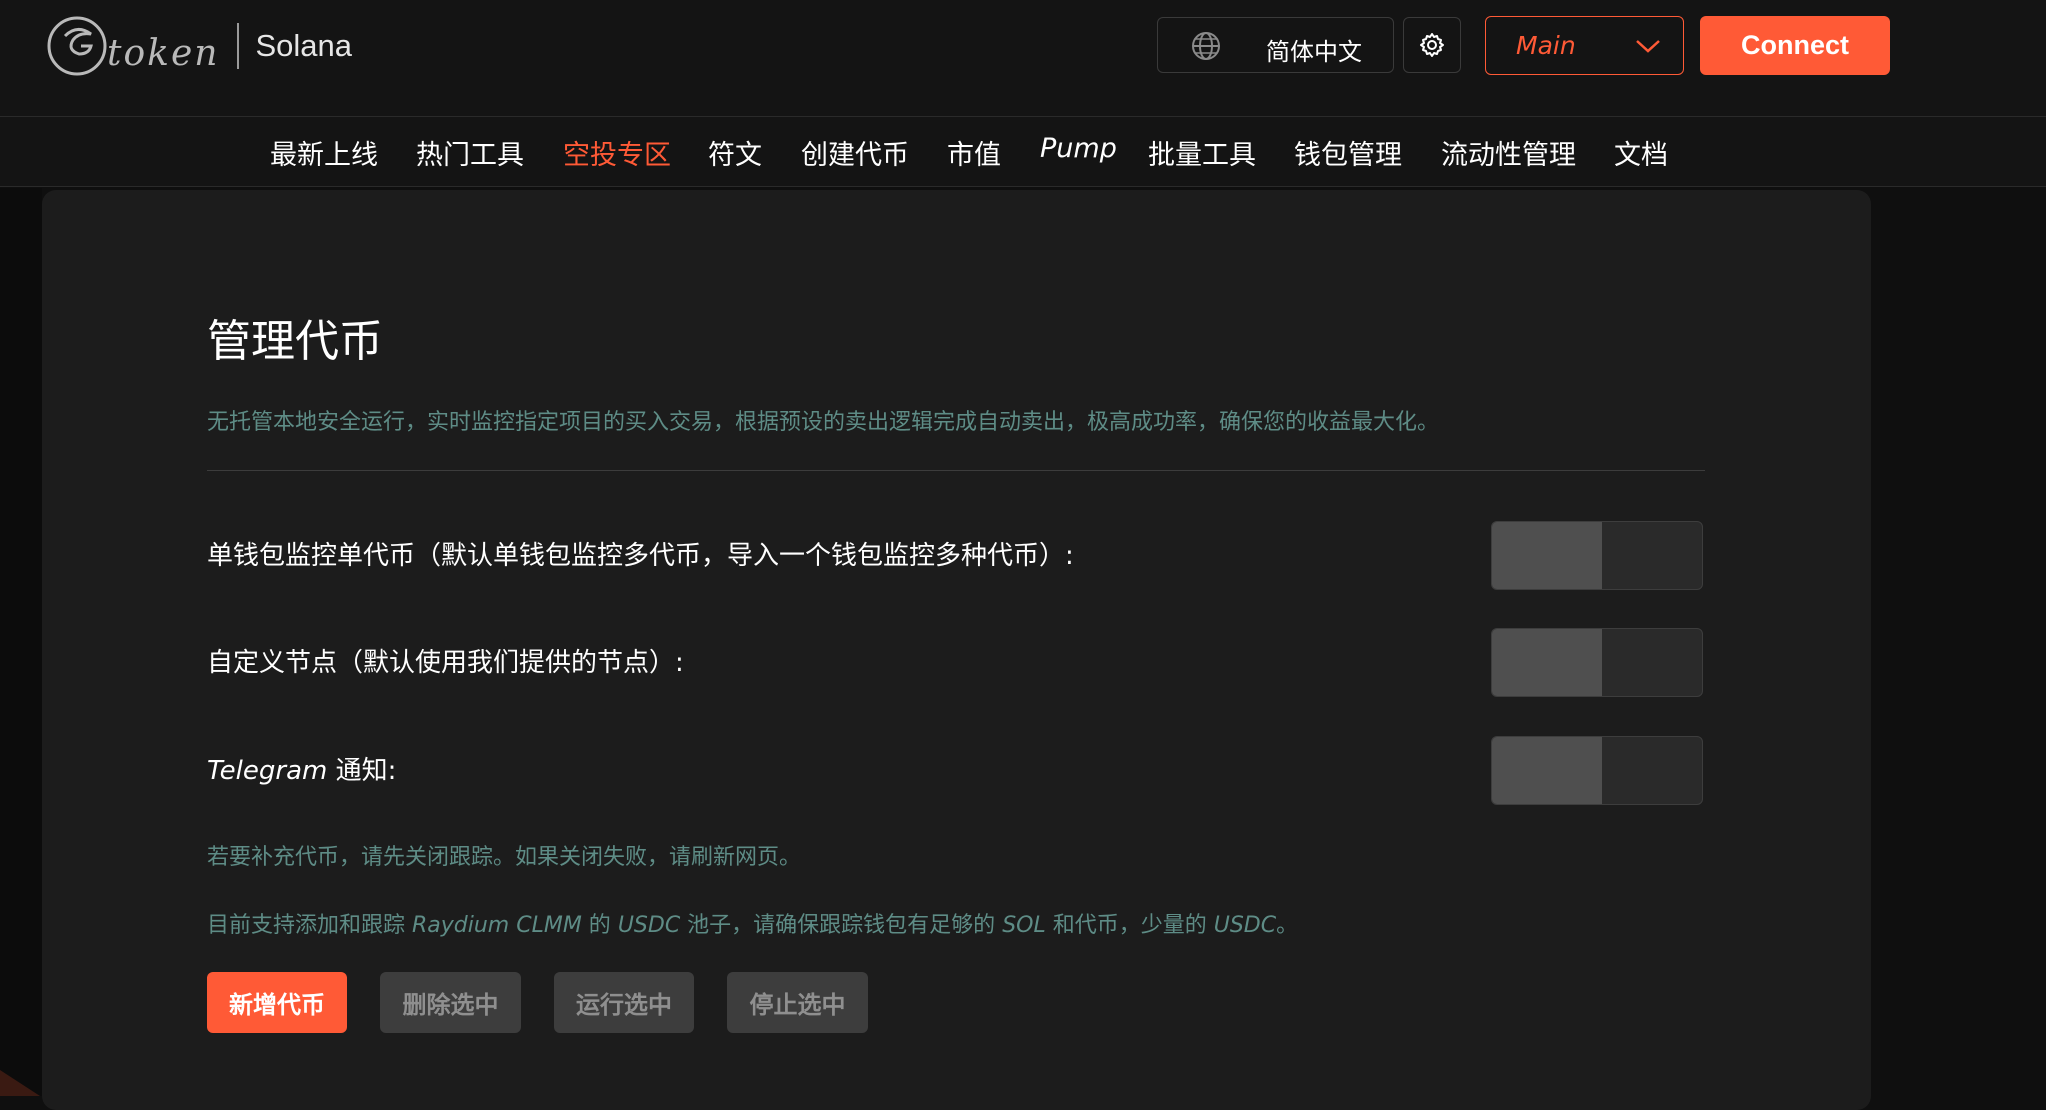  What do you see at coordinates (1024, 925) in the screenshot?
I see `note-part: SOL` at bounding box center [1024, 925].